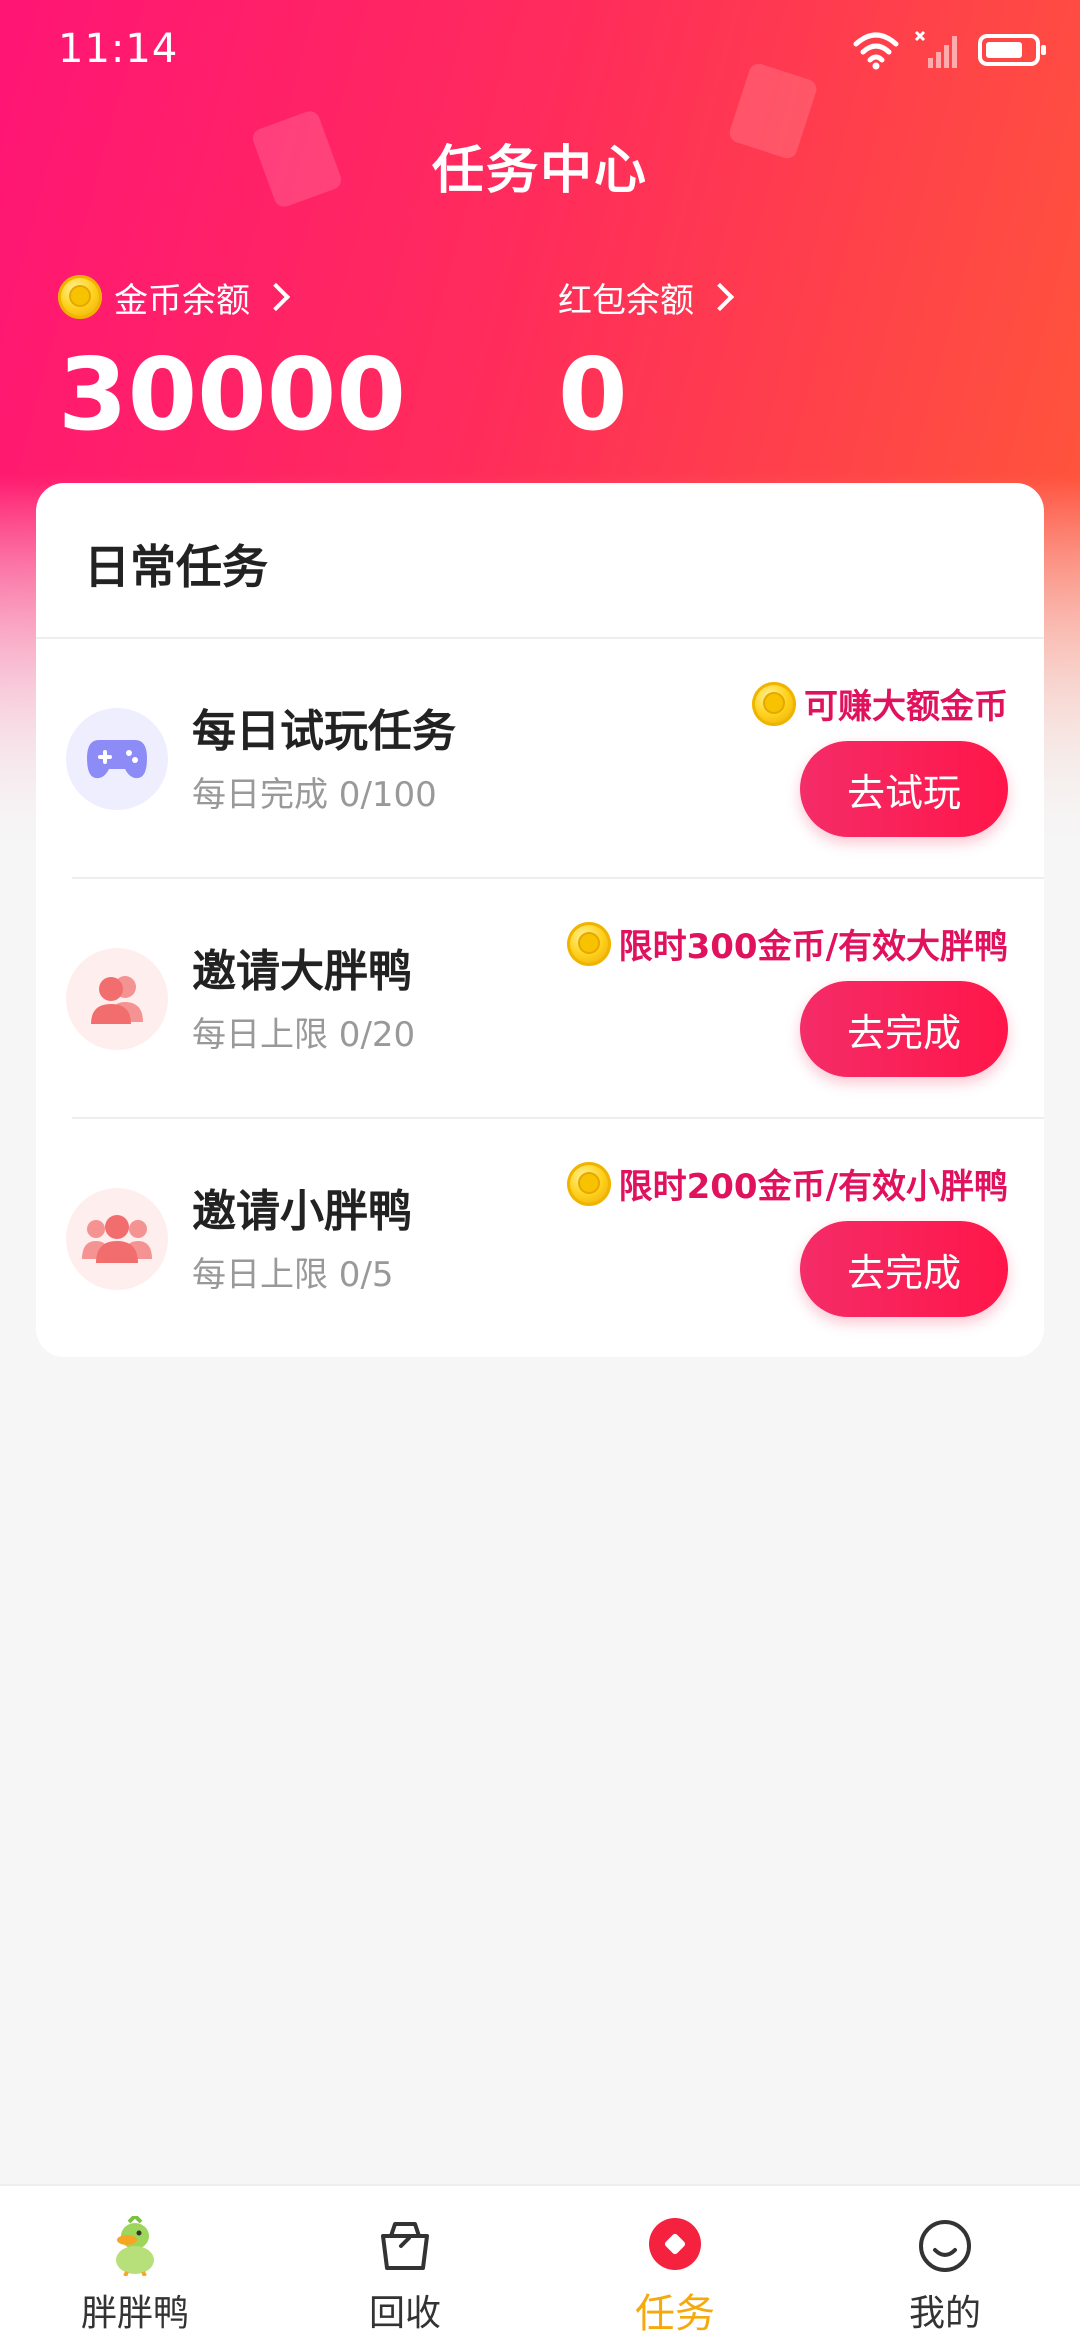 Image resolution: width=1080 pixels, height=2340 pixels. What do you see at coordinates (302, 971) in the screenshot?
I see `task-name: 邀请大胖鸭` at bounding box center [302, 971].